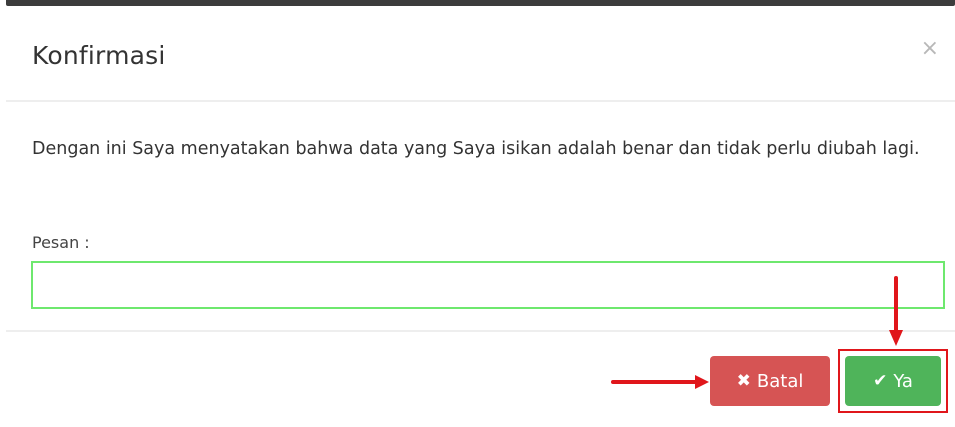 This screenshot has height=427, width=955. I want to click on cancel-button: ✖ Batal, so click(770, 381).